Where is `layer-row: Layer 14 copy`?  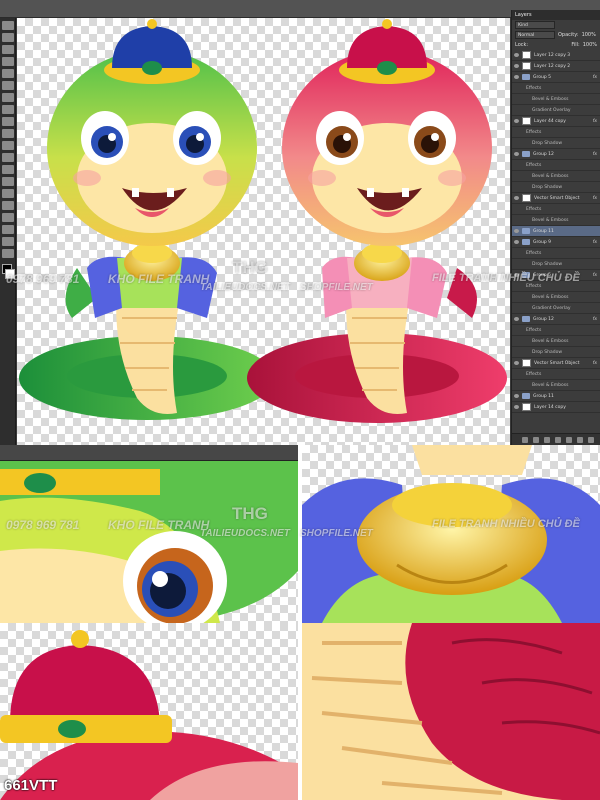
layer-row: Layer 14 copy is located at coordinates (556, 407).